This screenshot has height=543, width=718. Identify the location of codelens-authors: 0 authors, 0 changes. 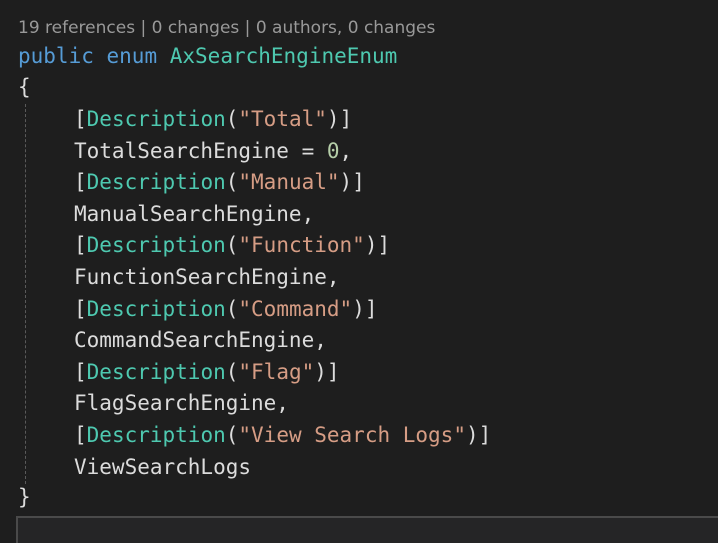
(346, 28).